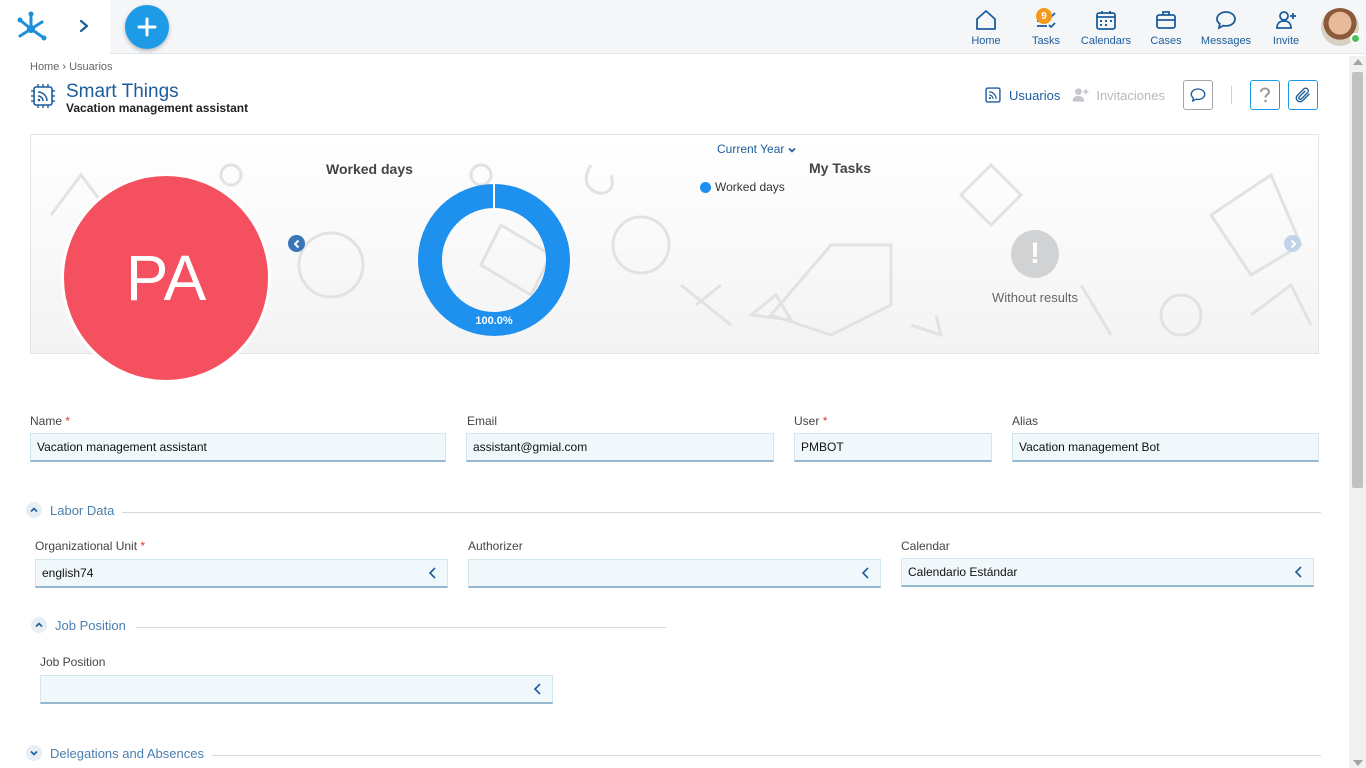  I want to click on user-avatar, so click(1341, 27).